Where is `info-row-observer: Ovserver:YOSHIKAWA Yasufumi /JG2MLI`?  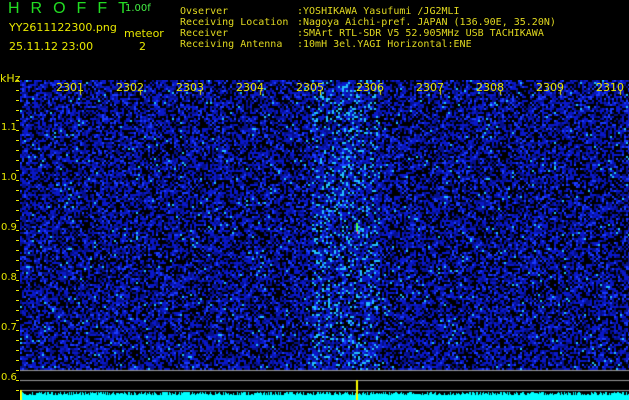 info-row-observer: Ovserver:YOSHIKAWA Yasufumi /JG2MLI is located at coordinates (320, 11).